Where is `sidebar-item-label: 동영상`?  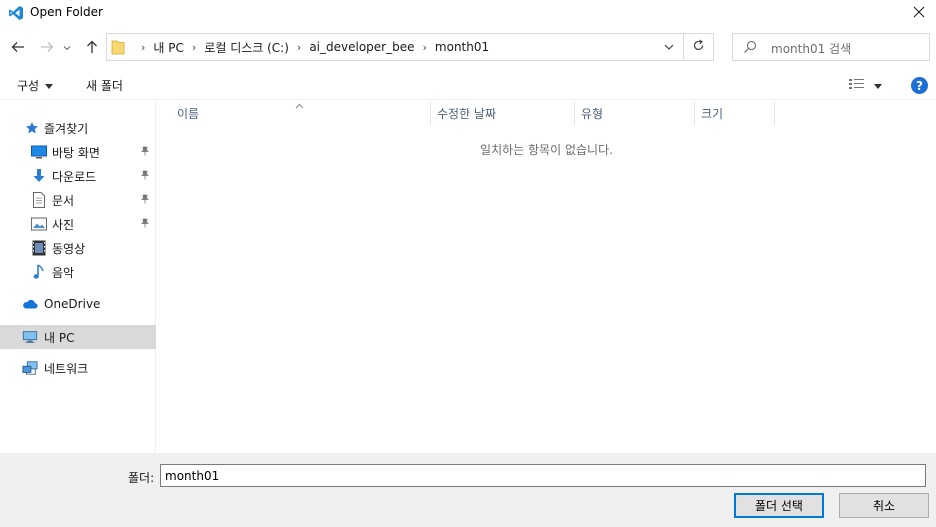 sidebar-item-label: 동영상 is located at coordinates (69, 248).